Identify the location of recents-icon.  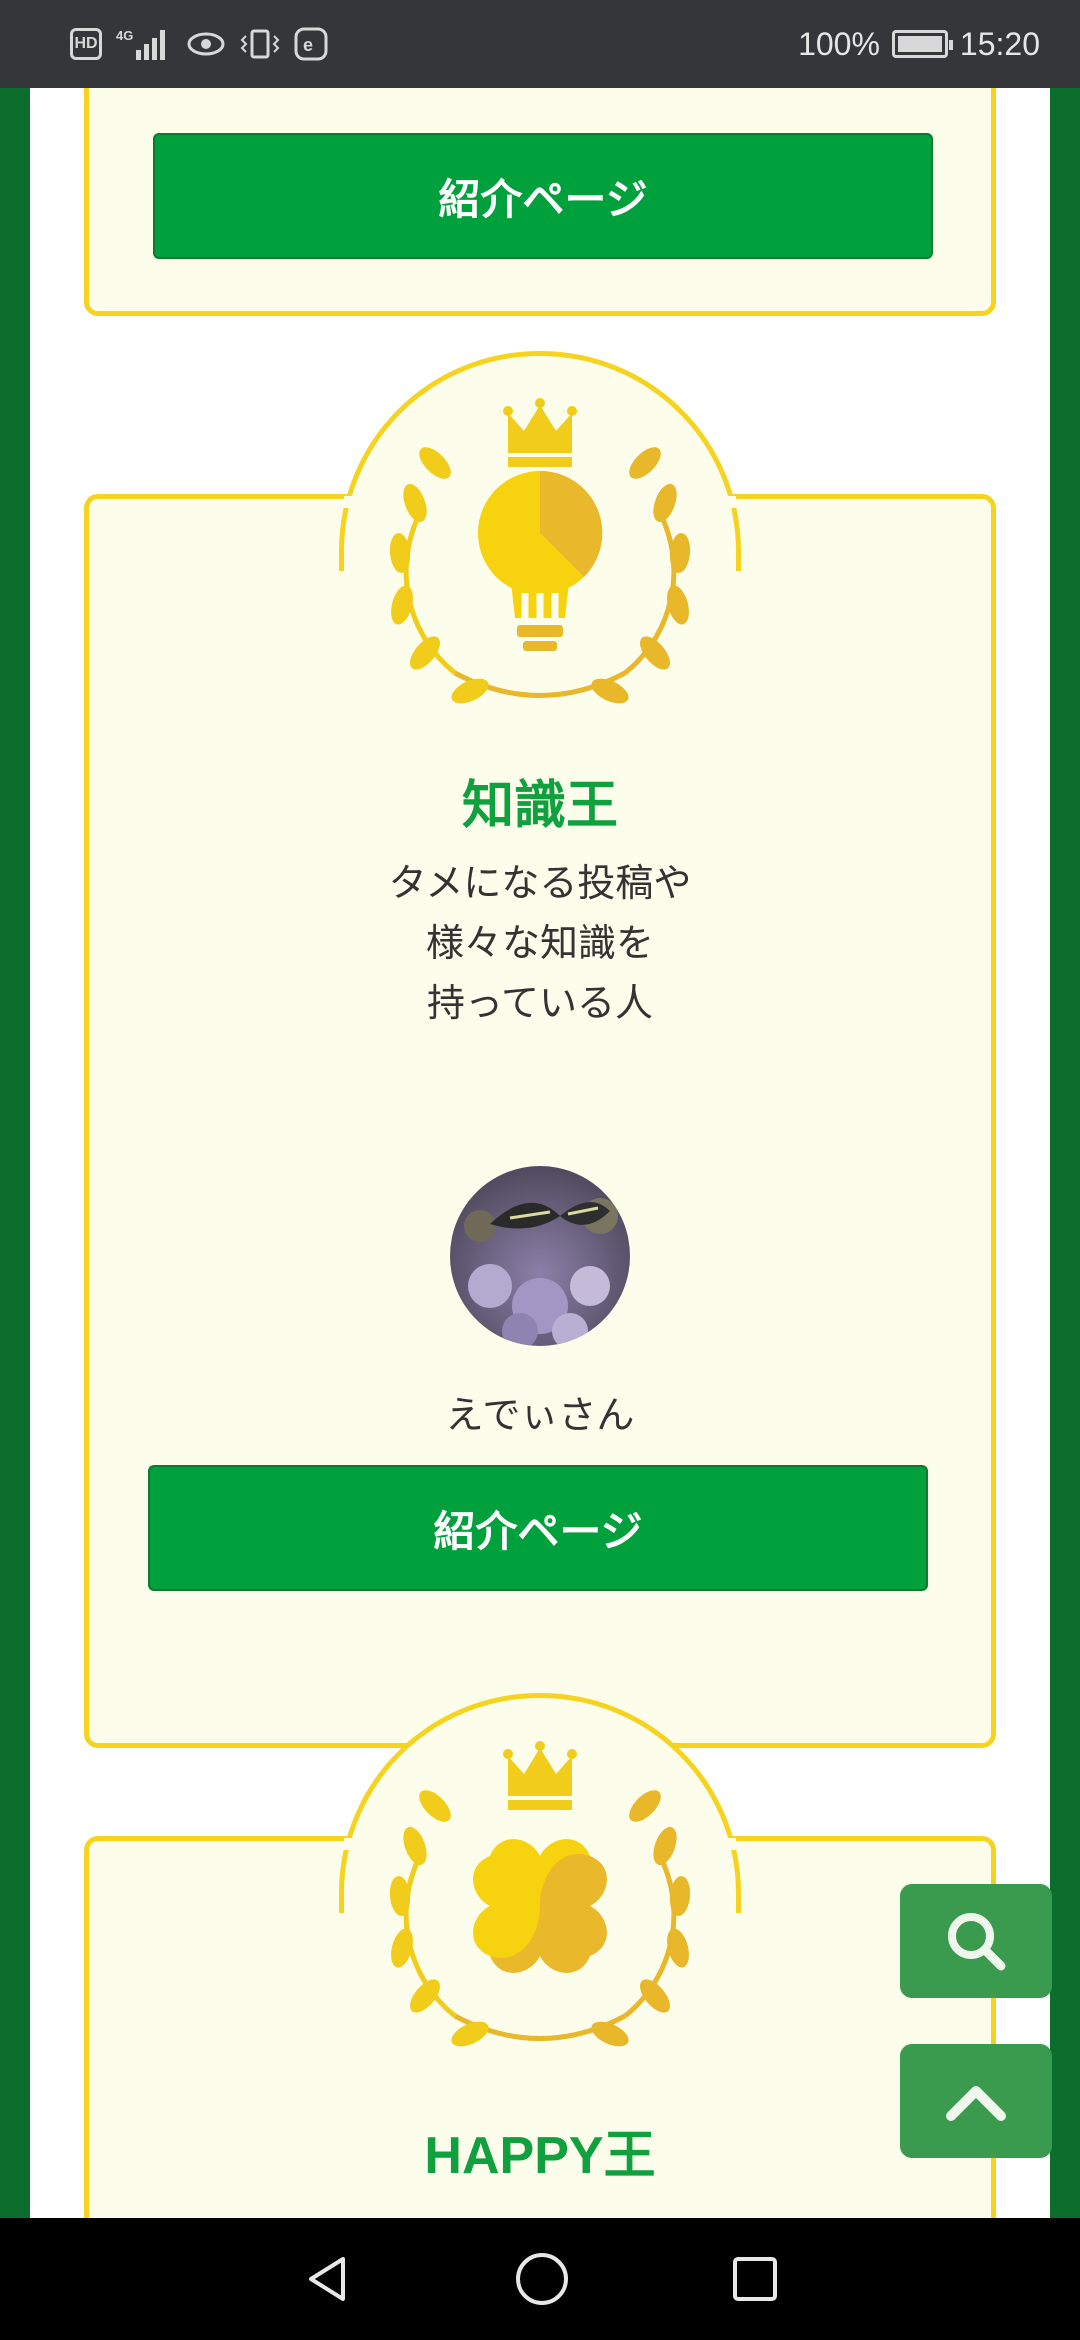
(755, 2279).